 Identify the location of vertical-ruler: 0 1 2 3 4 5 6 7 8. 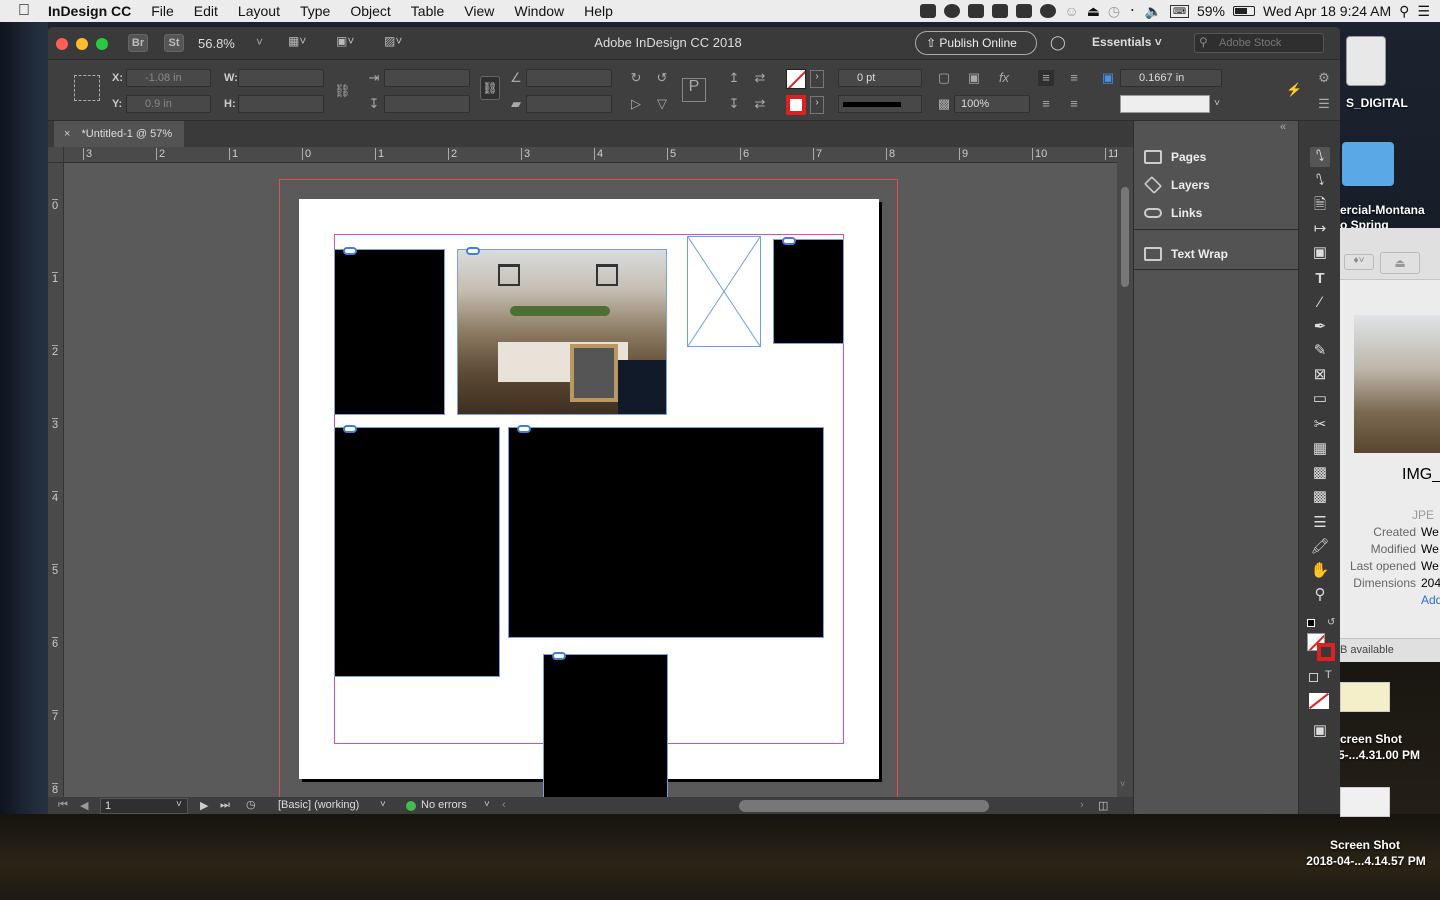
(56, 480).